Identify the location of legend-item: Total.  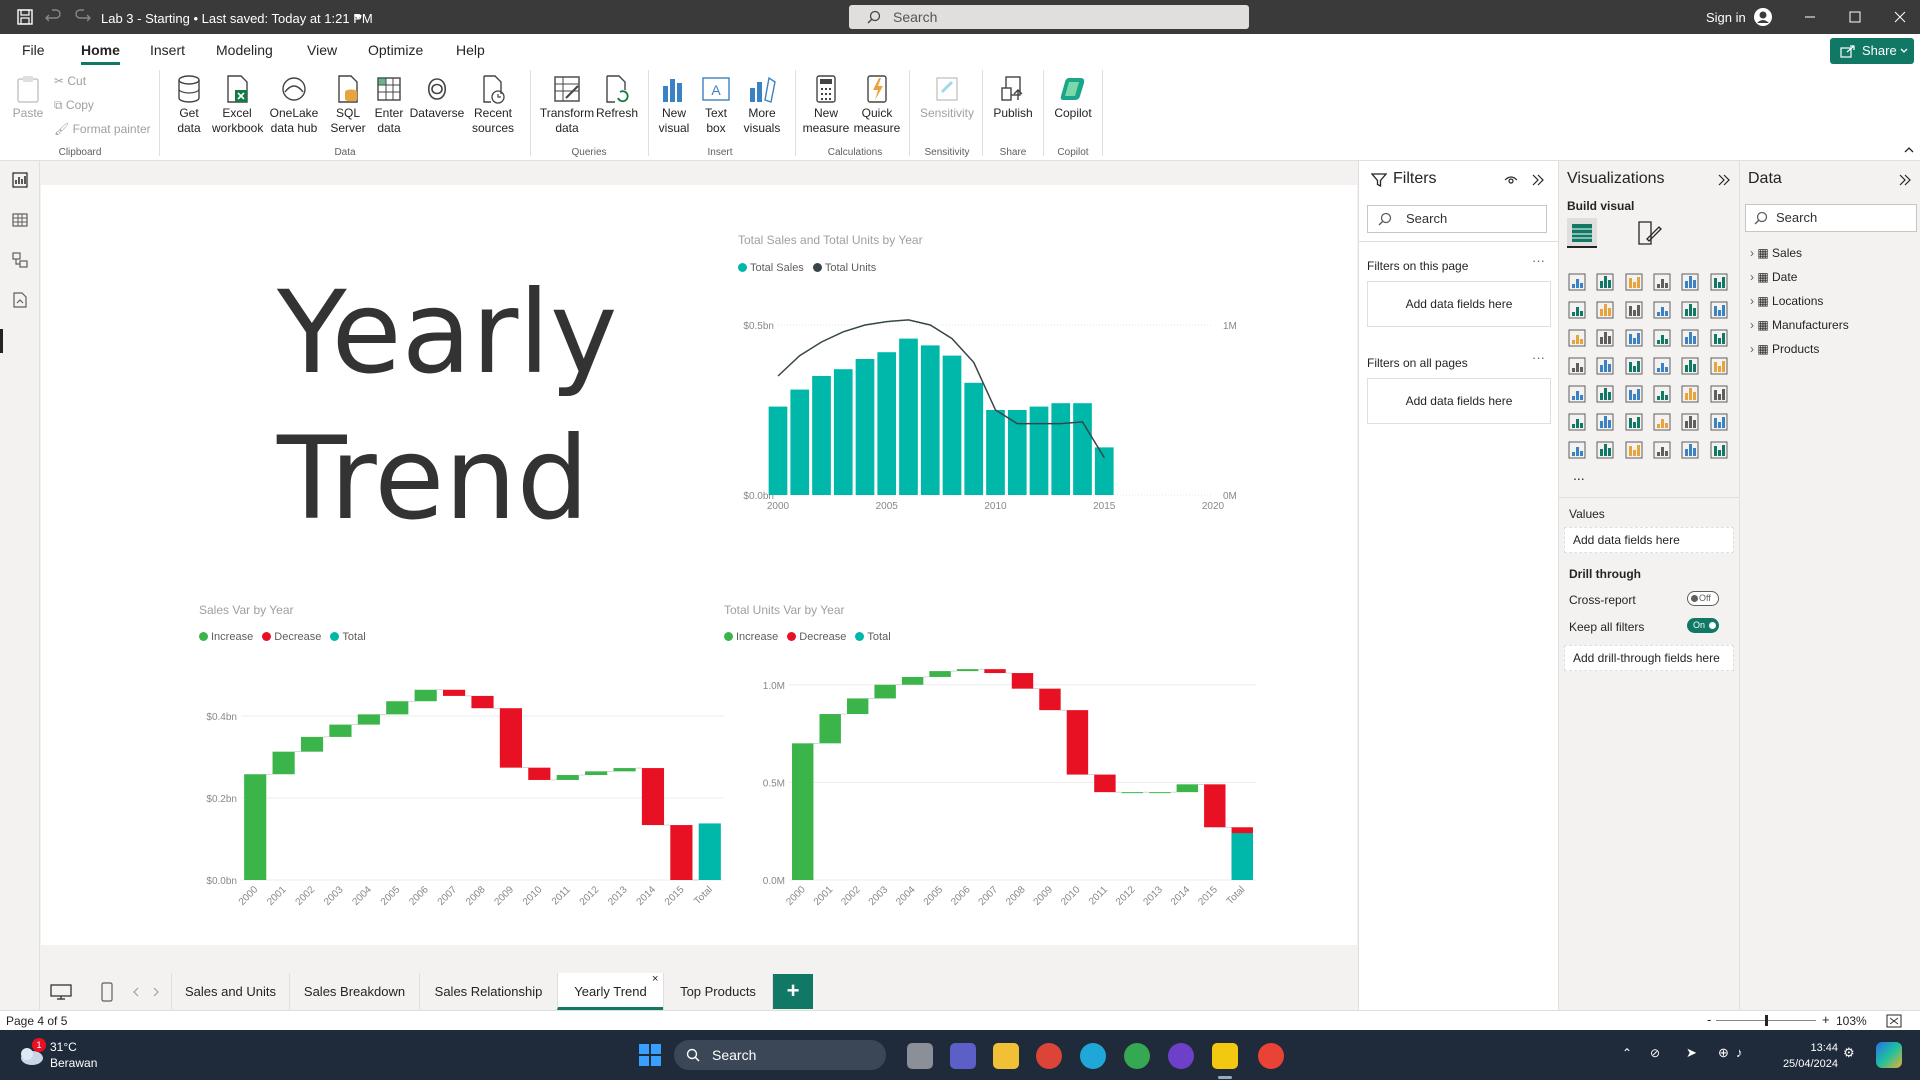
(873, 637).